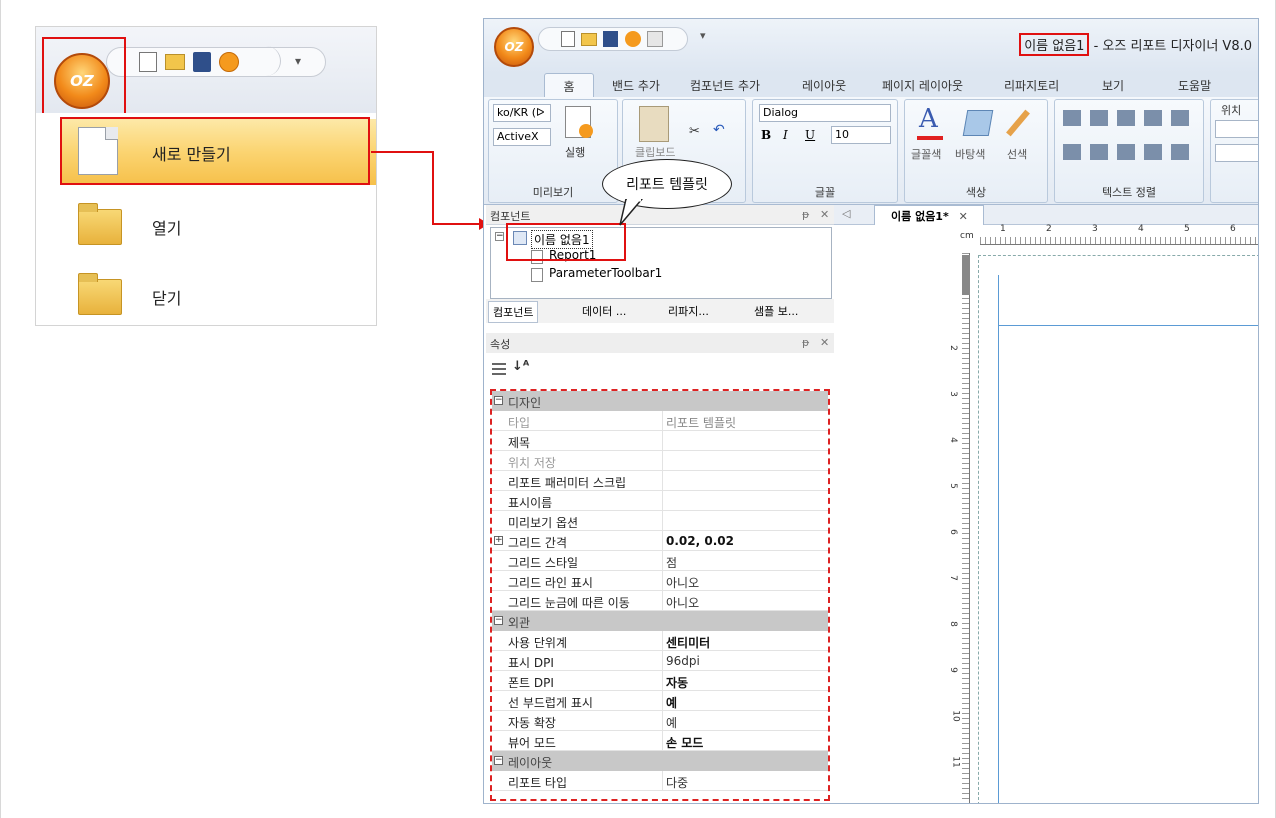  I want to click on app-menu-button: OZ, so click(514, 47).